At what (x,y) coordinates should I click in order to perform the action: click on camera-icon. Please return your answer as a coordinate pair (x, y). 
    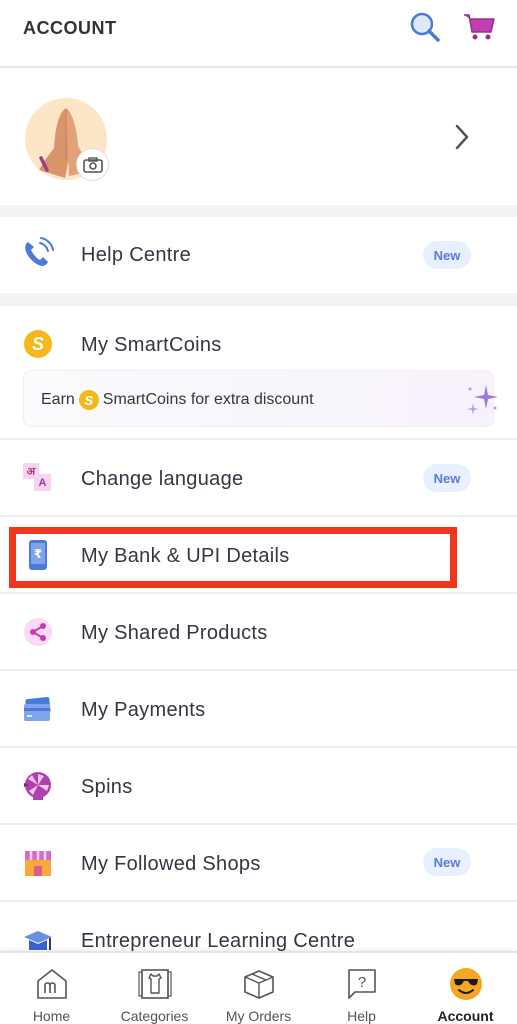
    Looking at the image, I should click on (92, 164).